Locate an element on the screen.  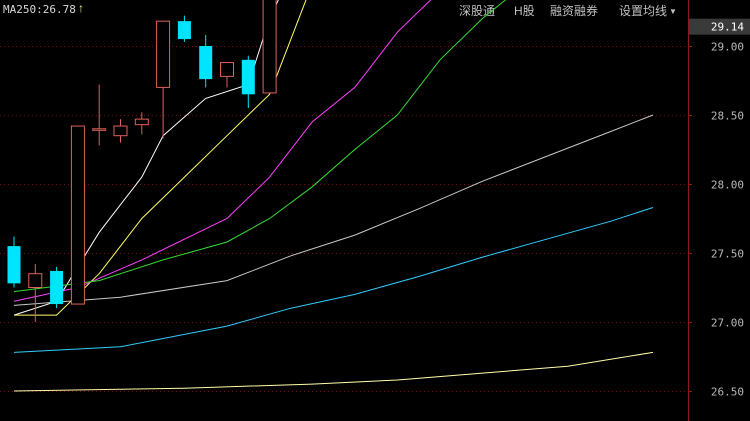
ma250-line is located at coordinates (333, 371).